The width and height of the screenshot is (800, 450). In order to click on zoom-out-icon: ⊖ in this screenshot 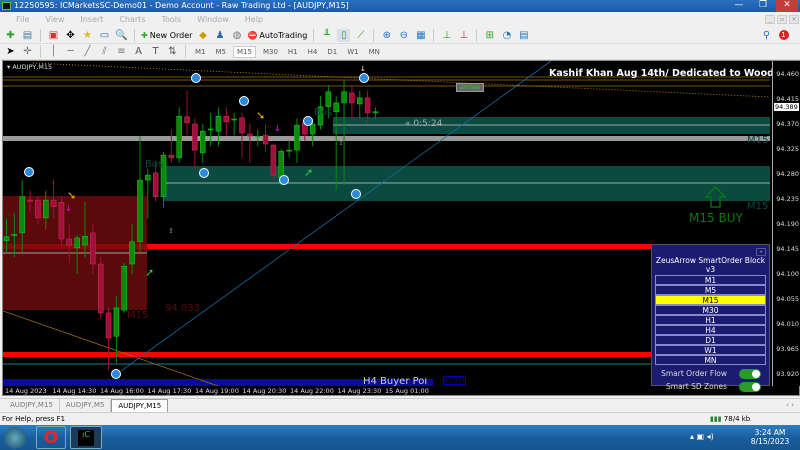, I will do `click(403, 35)`.